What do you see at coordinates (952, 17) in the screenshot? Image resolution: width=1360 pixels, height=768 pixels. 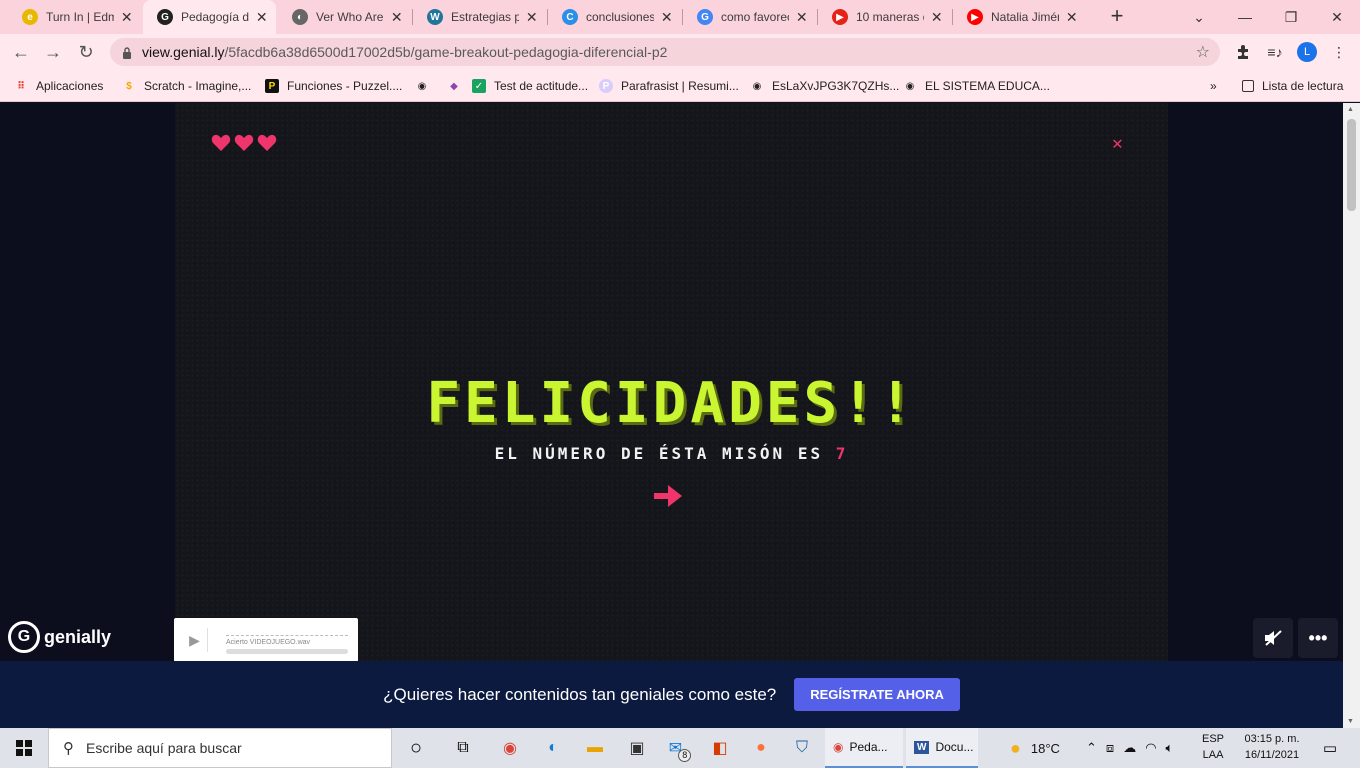 I see `tab-separator` at bounding box center [952, 17].